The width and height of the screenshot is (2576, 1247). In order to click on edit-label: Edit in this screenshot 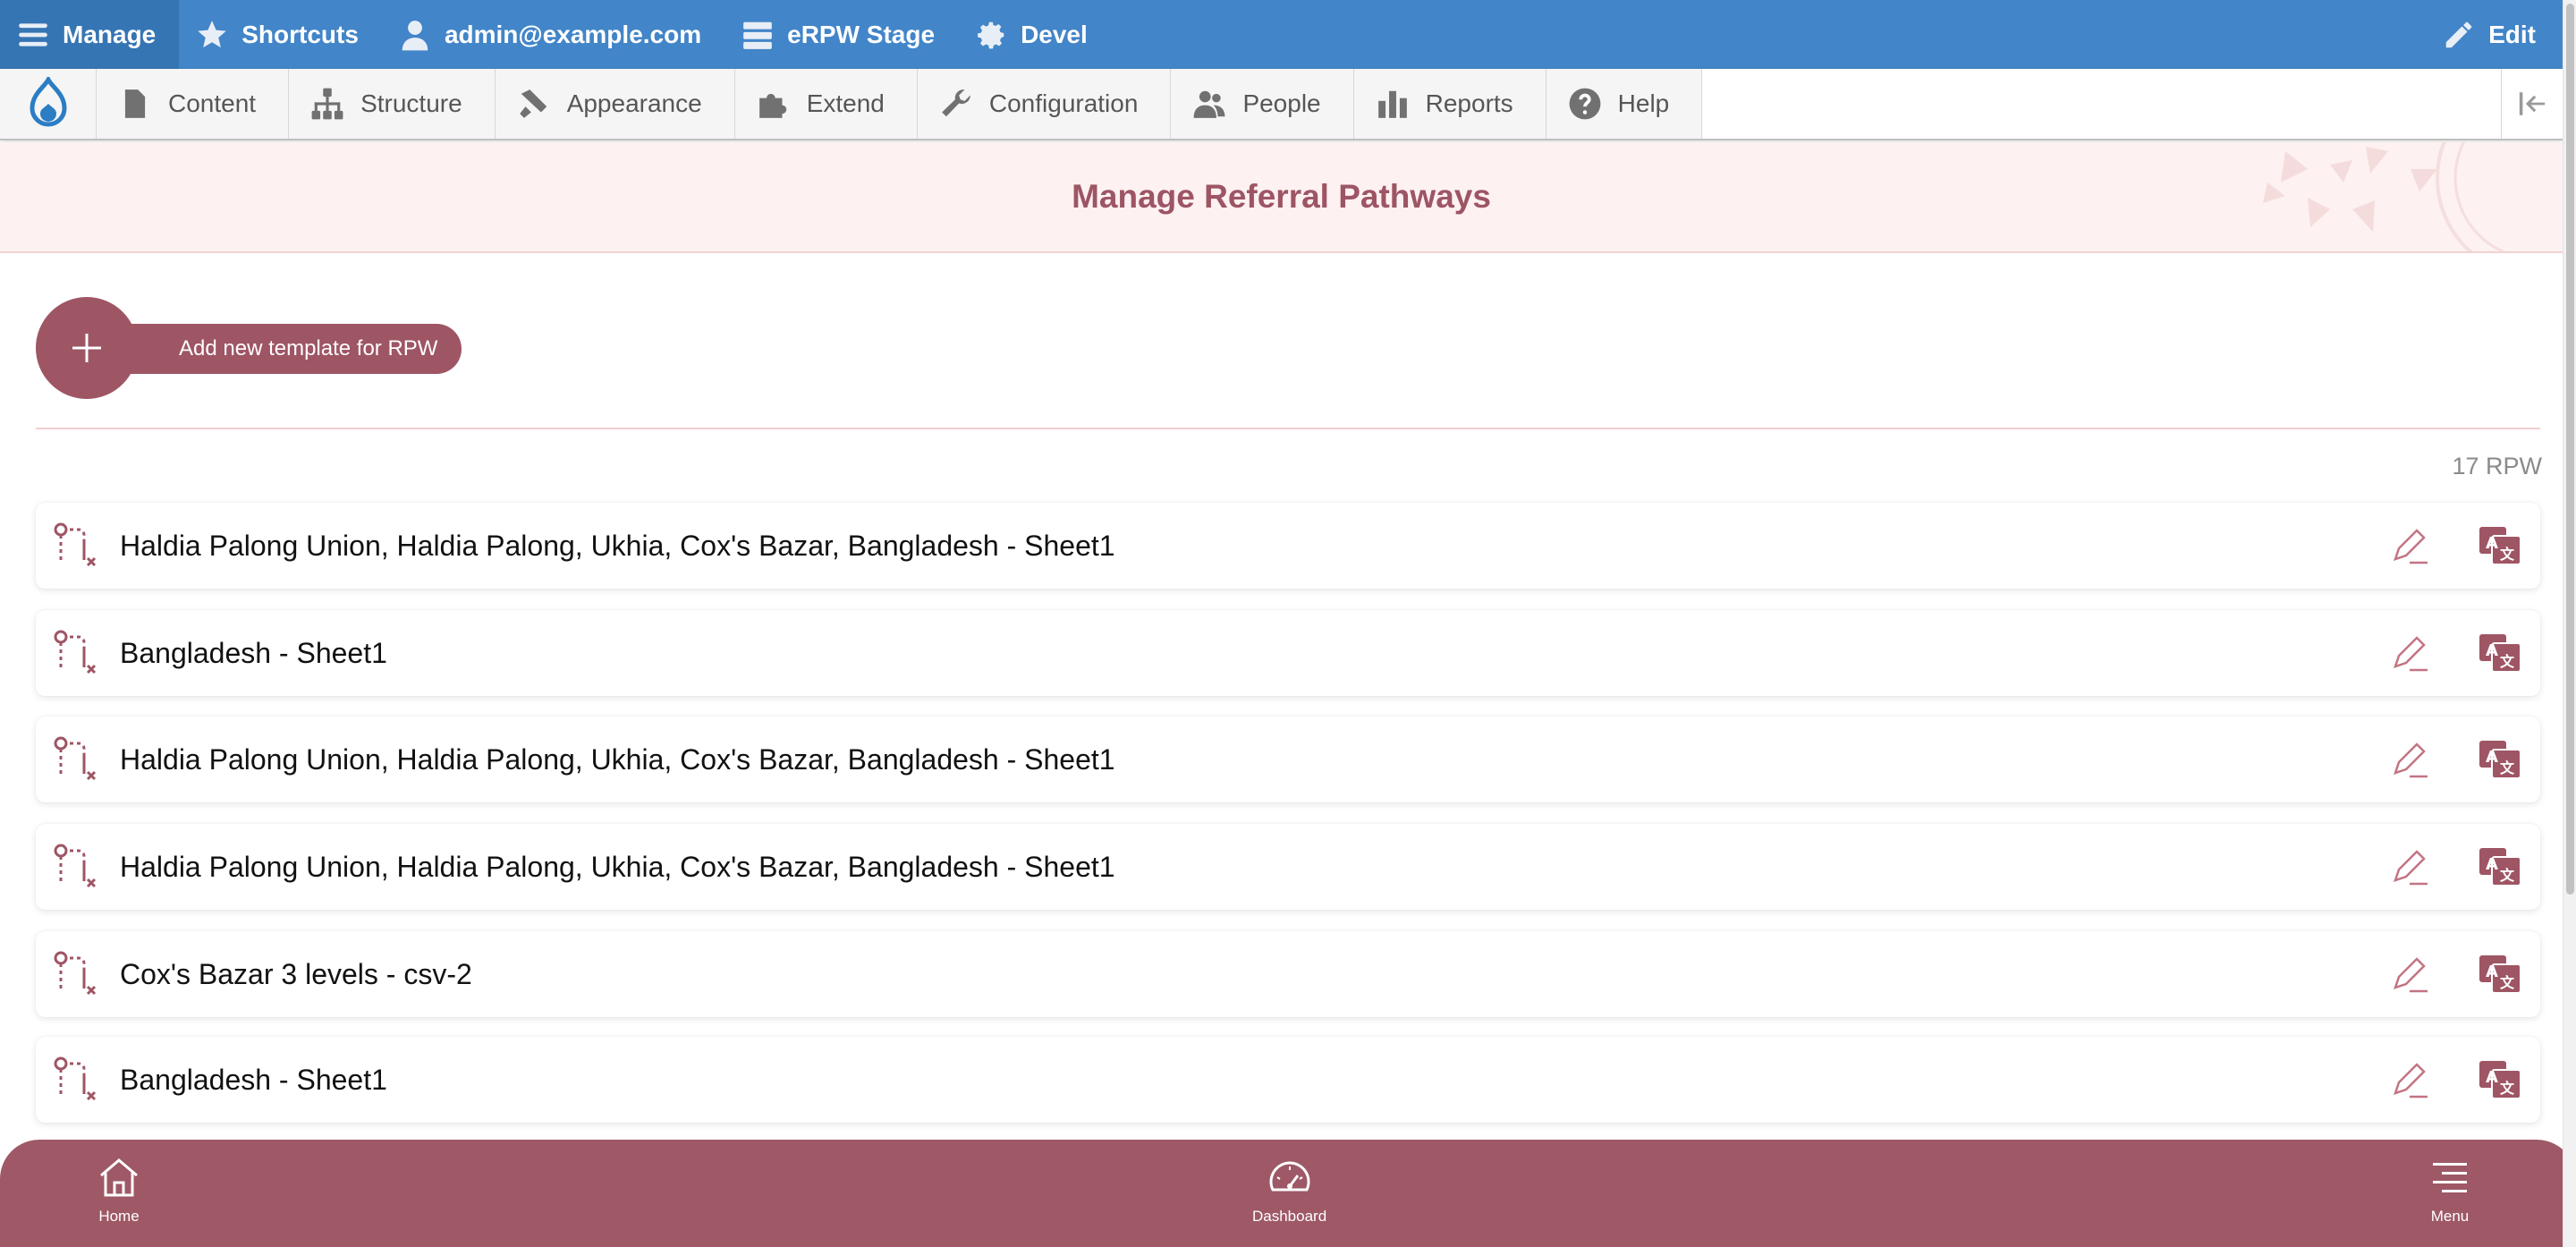, I will do `click(2512, 34)`.